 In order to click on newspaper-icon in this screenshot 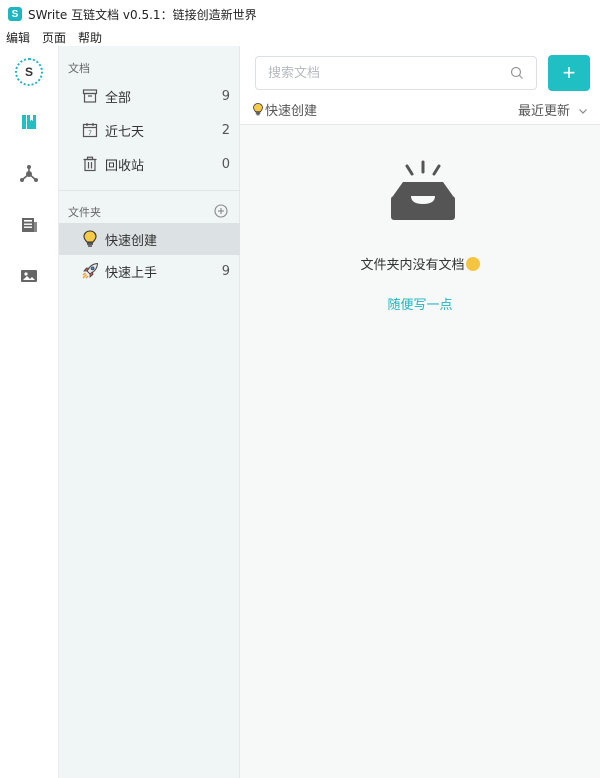, I will do `click(29, 225)`.